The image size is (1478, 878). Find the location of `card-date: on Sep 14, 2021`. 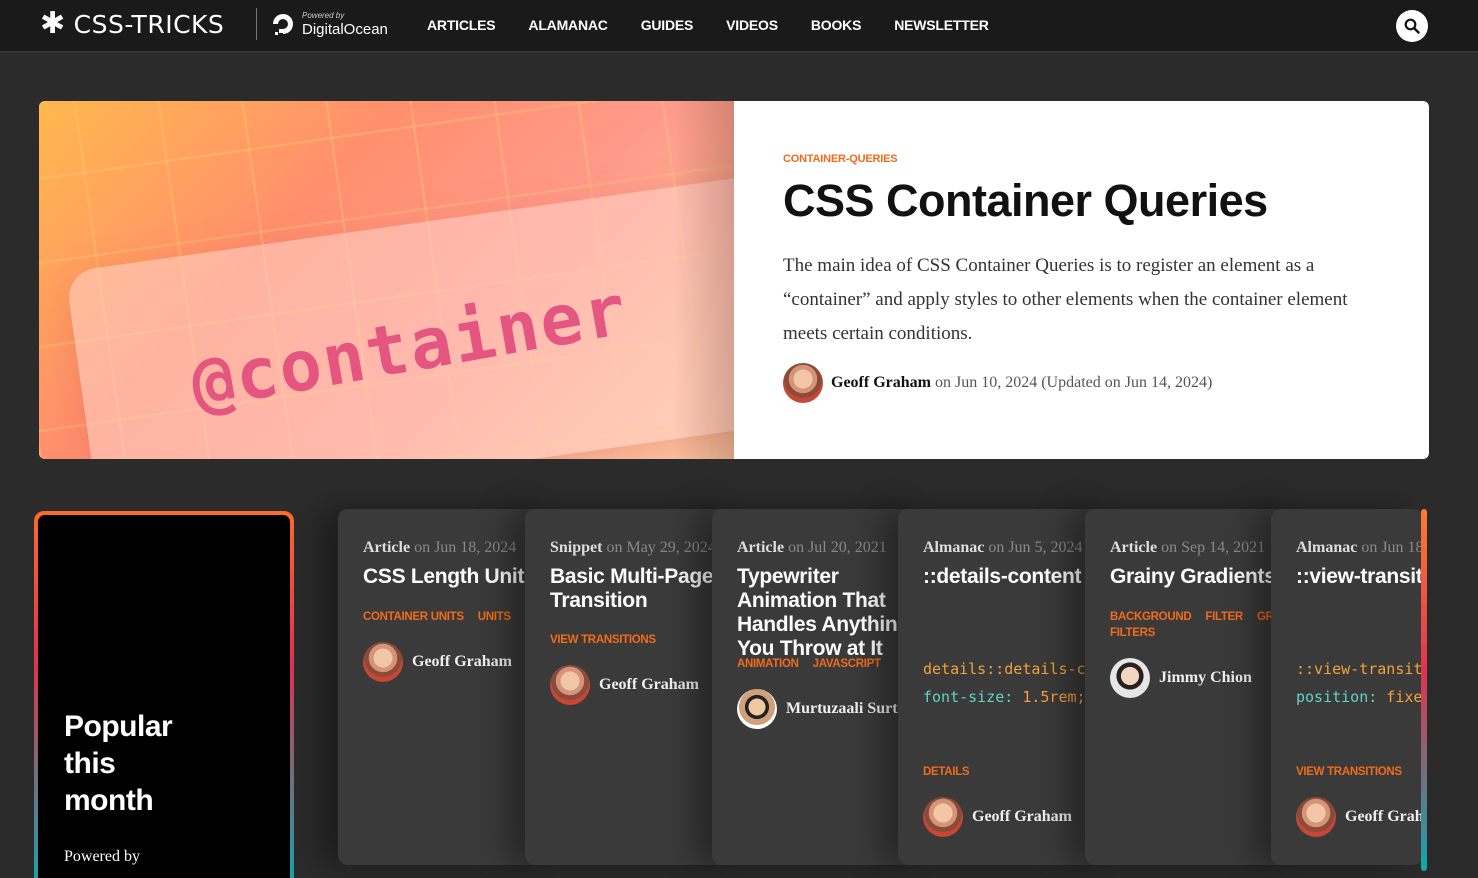

card-date: on Sep 14, 2021 is located at coordinates (1211, 547).